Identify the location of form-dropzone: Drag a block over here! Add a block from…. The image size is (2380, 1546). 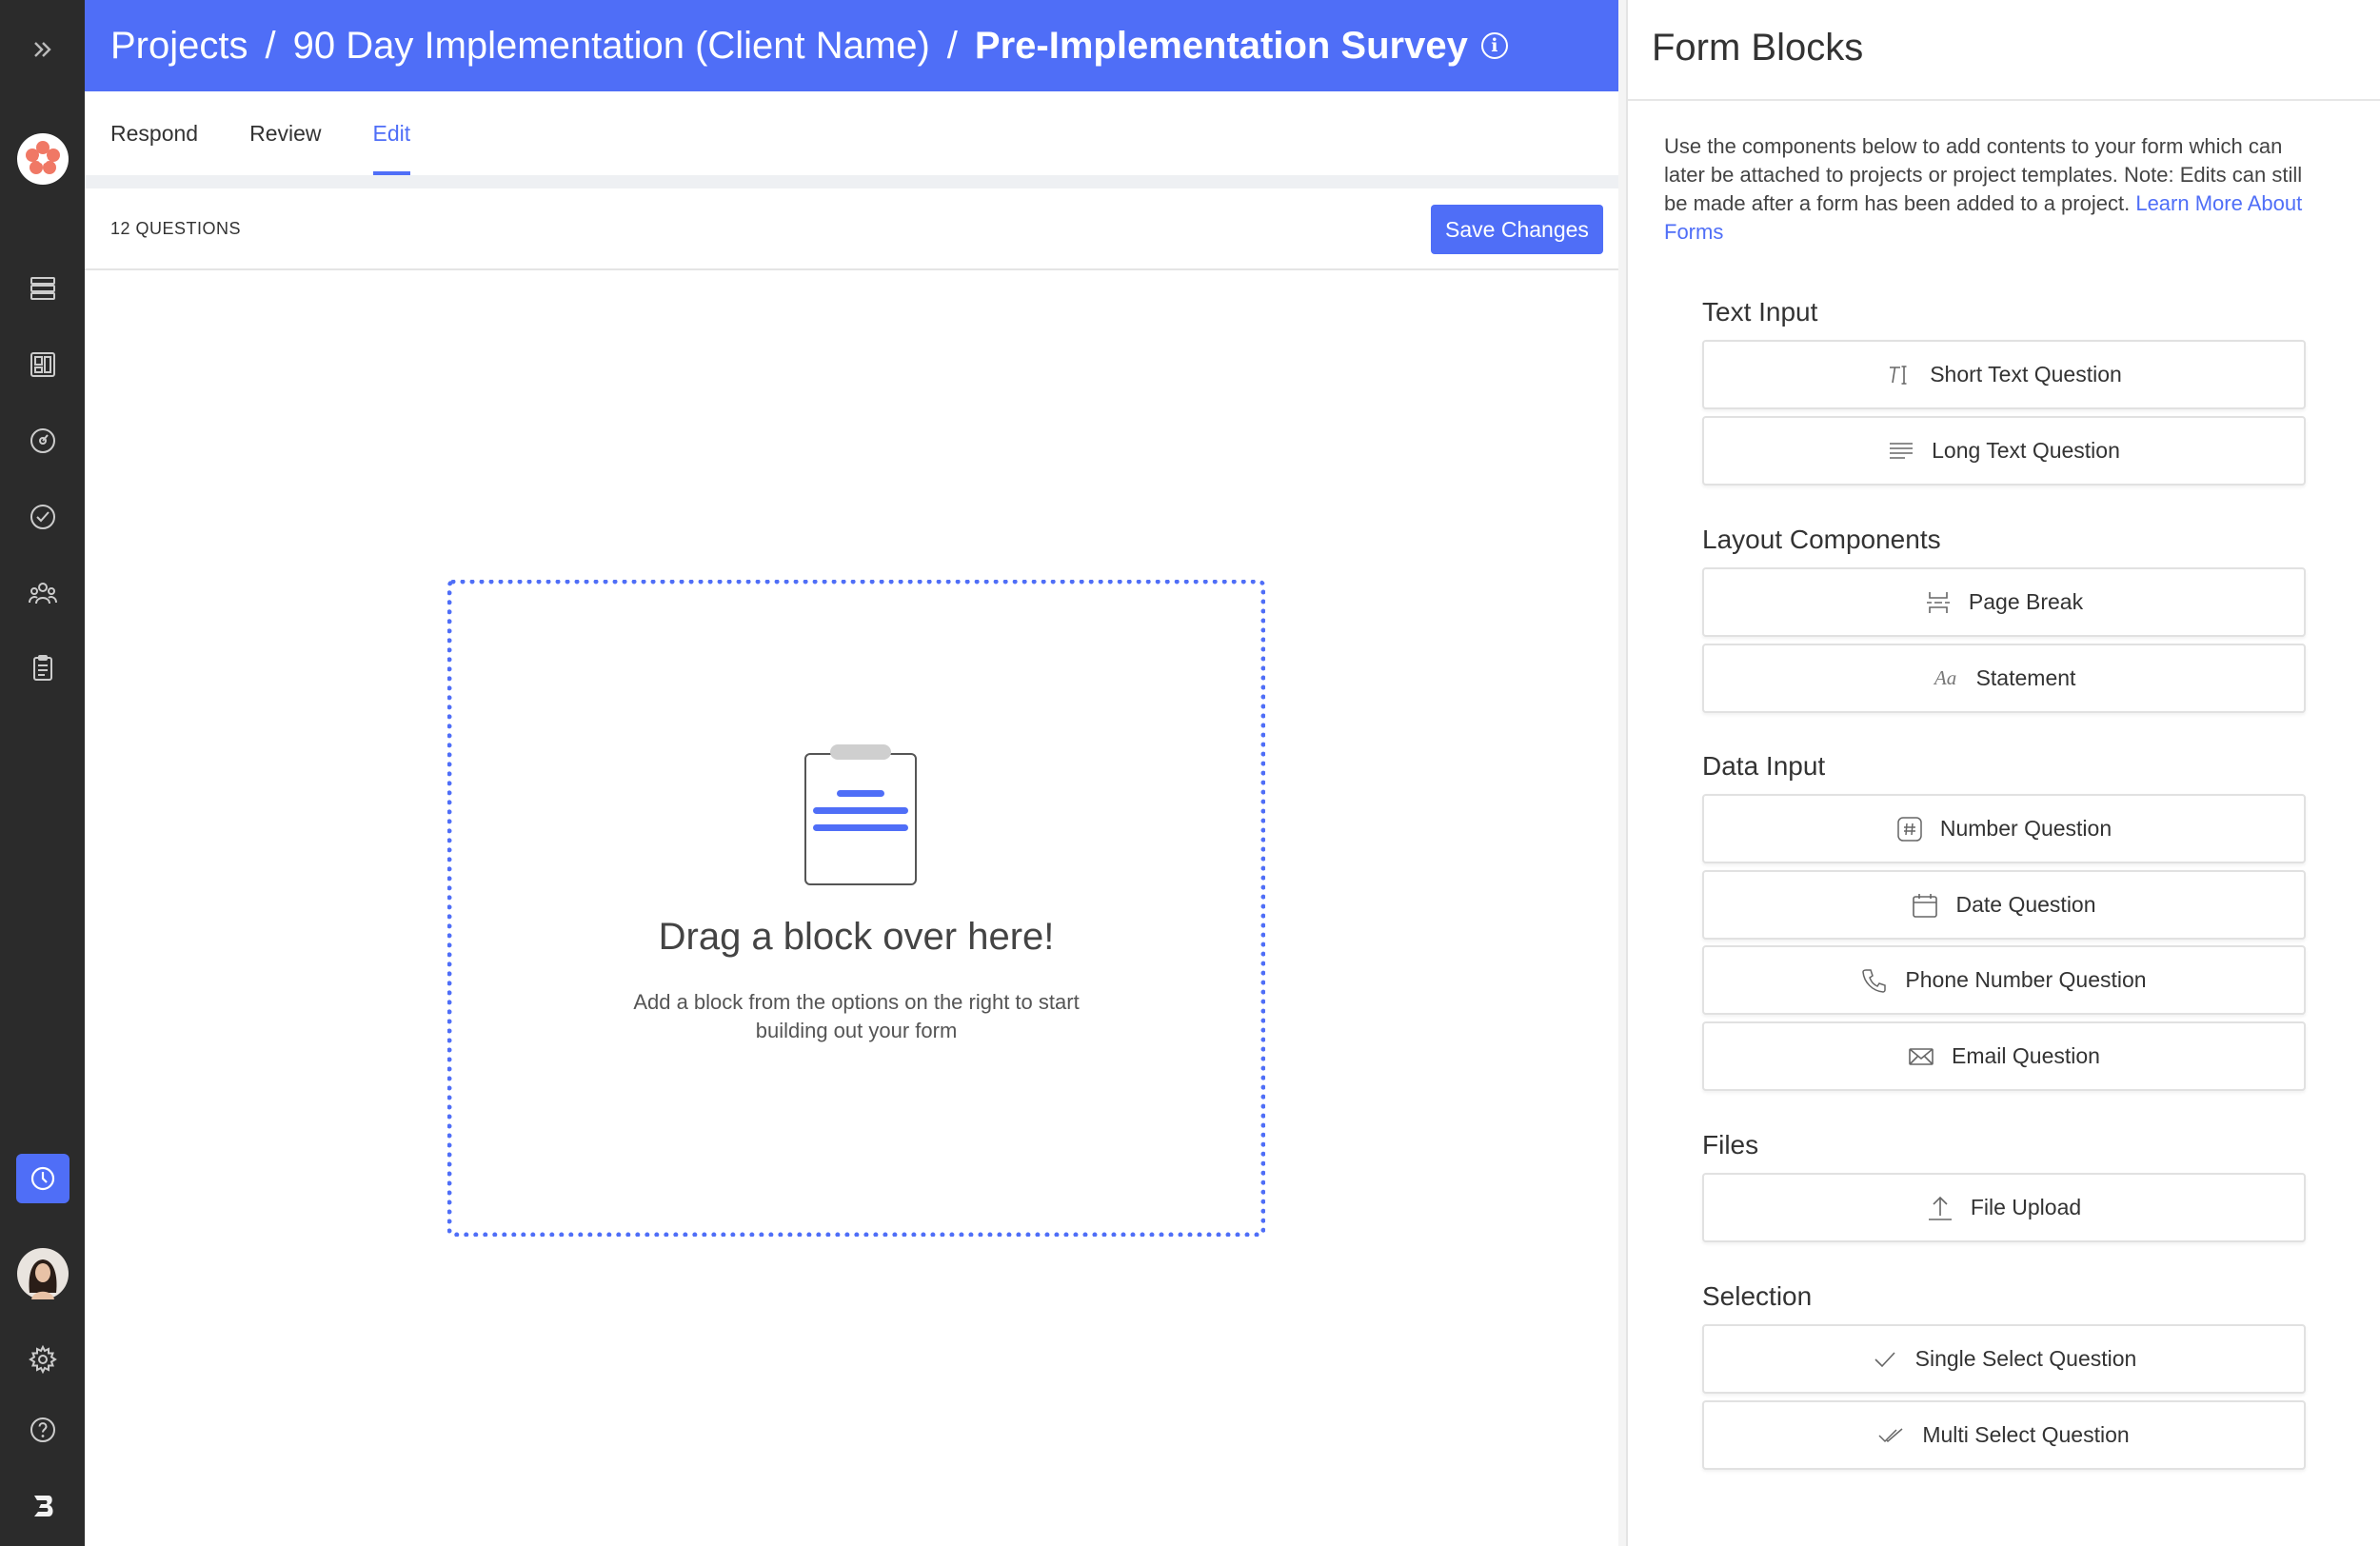
(856, 908).